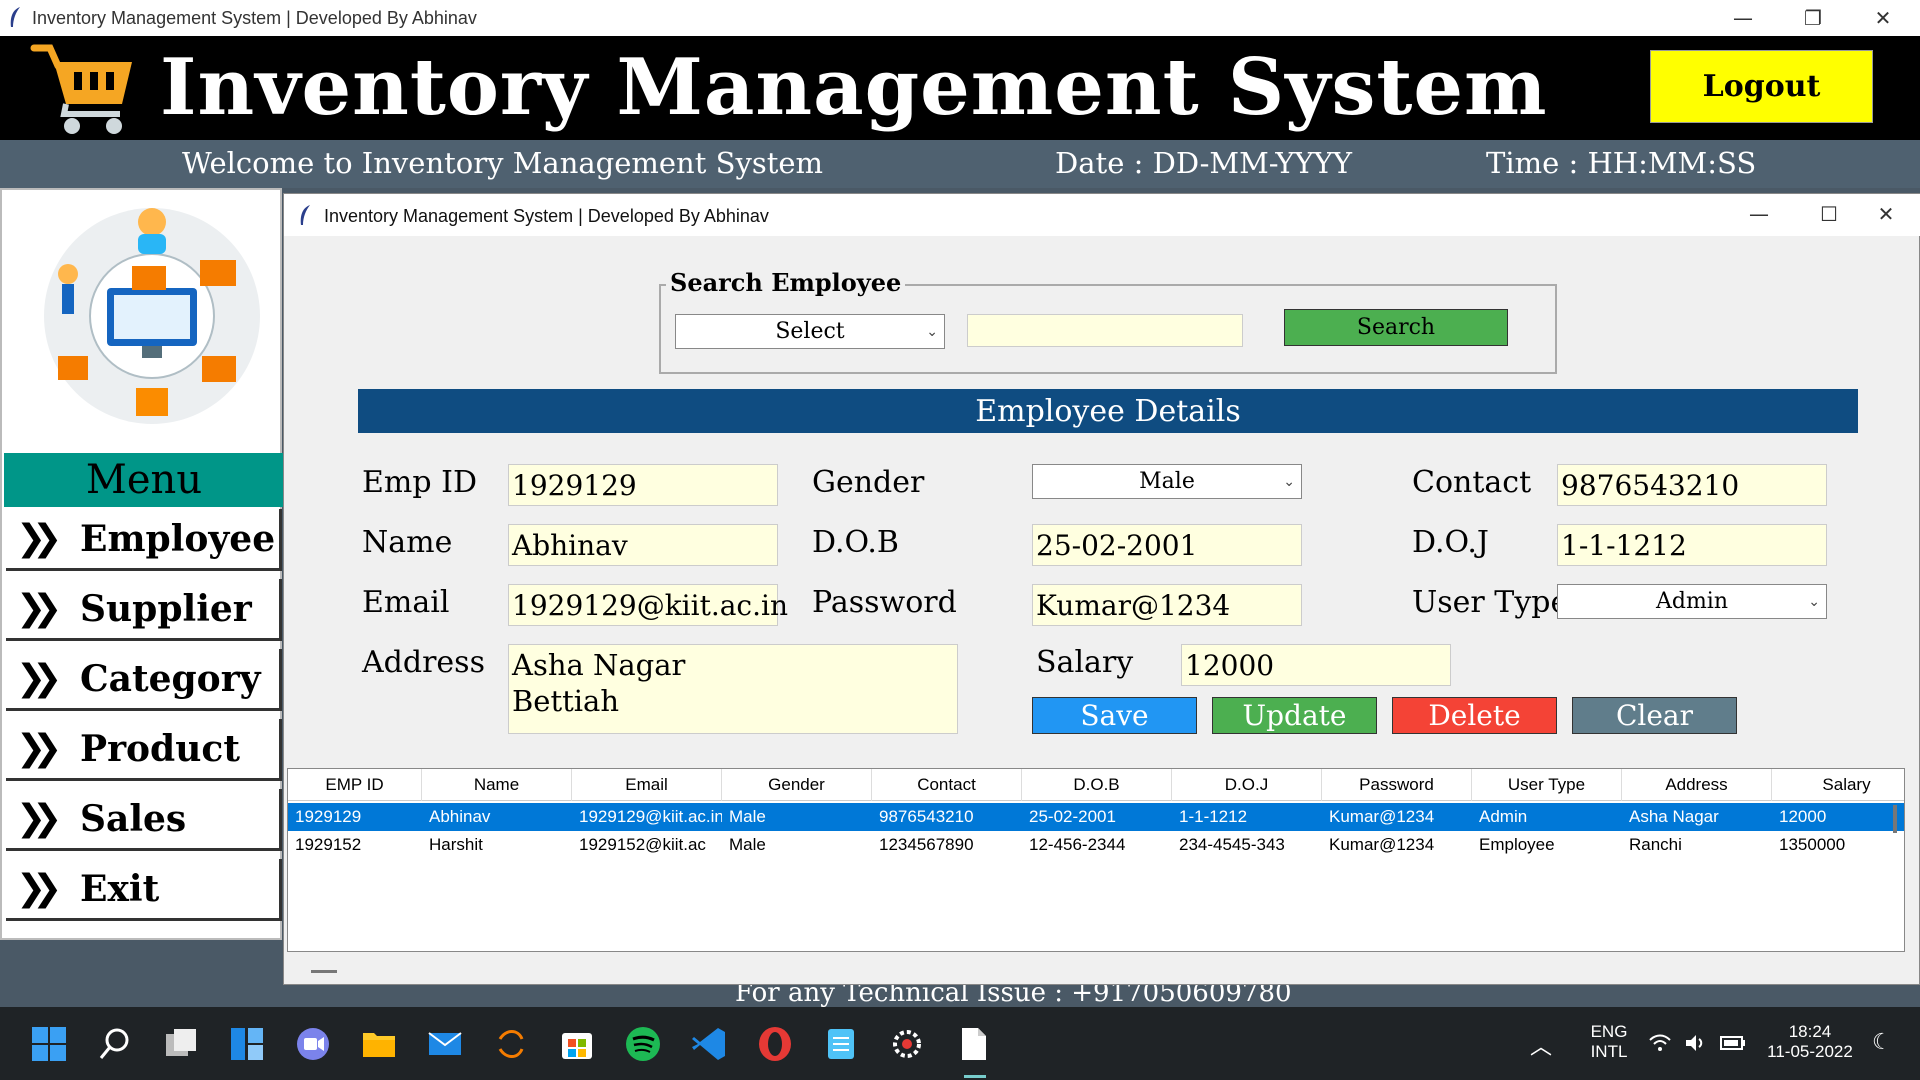  I want to click on settings-gear-icon, so click(907, 1044).